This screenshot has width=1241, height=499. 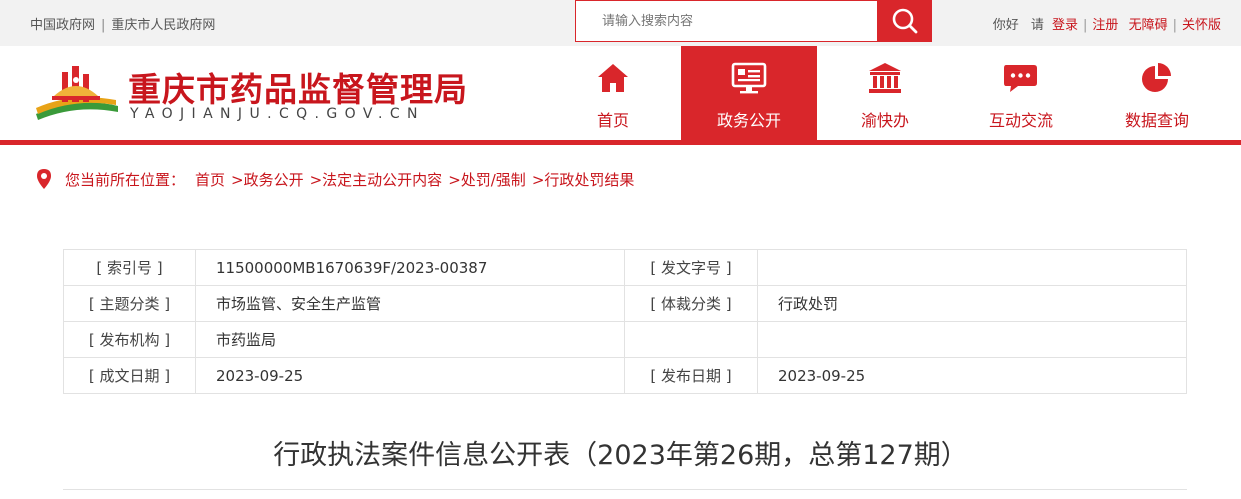 I want to click on genre-category-label: [ 体裁分类 ], so click(x=691, y=303).